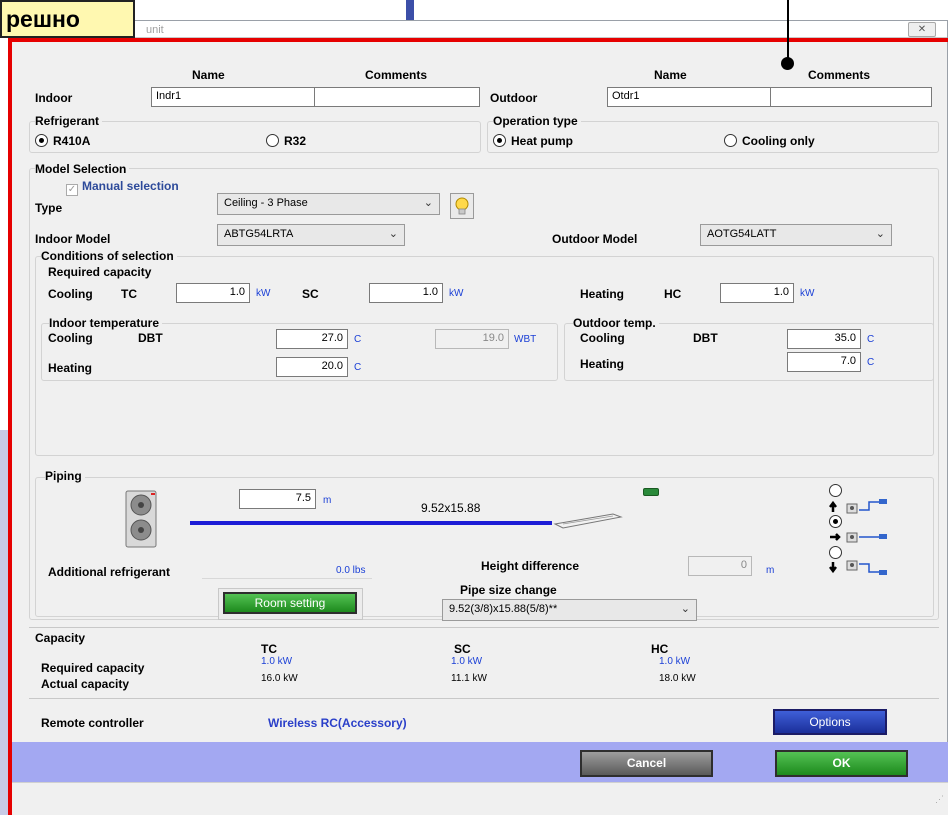 This screenshot has height=815, width=948. Describe the element at coordinates (69, 121) in the screenshot. I see `refrigerant-title: Refrigerant` at that location.